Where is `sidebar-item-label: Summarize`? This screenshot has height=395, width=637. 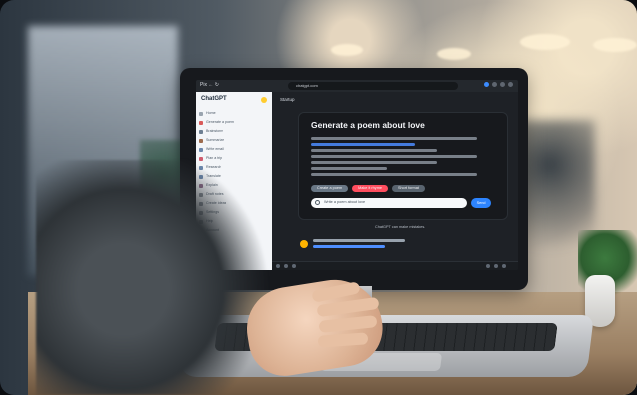 sidebar-item-label: Summarize is located at coordinates (215, 140).